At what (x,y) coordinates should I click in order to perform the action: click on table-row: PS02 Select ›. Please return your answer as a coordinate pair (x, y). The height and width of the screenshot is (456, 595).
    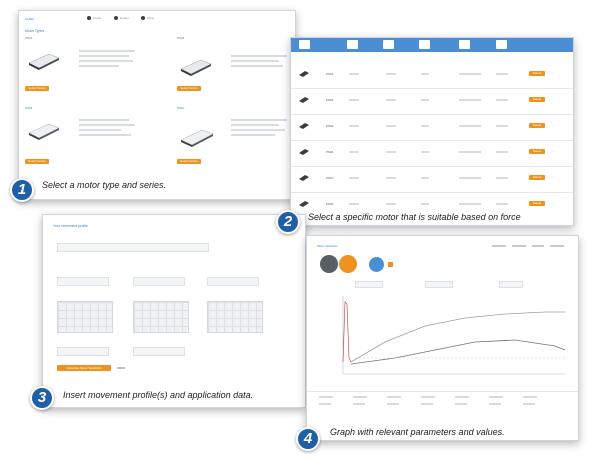
    Looking at the image, I should click on (432, 100).